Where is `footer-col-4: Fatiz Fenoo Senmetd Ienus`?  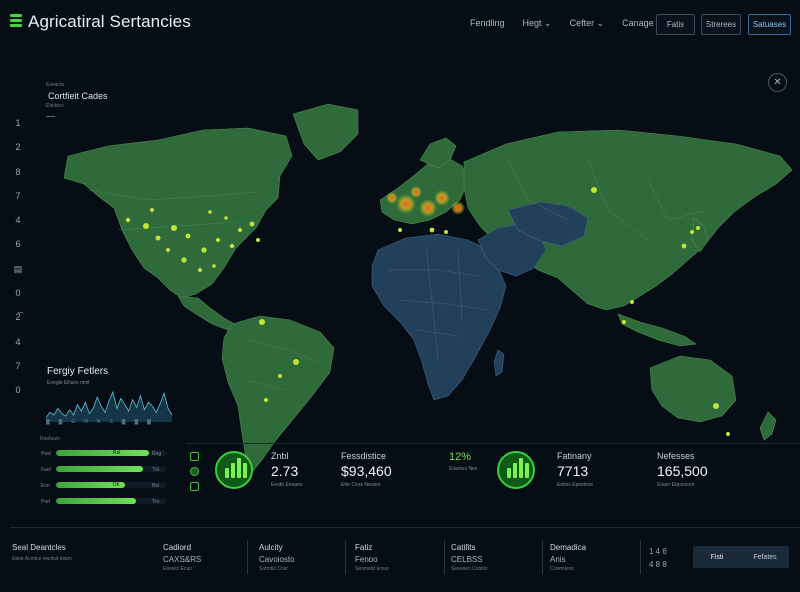 footer-col-4: Fatiz Fenoo Senmetd Ienus is located at coordinates (372, 557).